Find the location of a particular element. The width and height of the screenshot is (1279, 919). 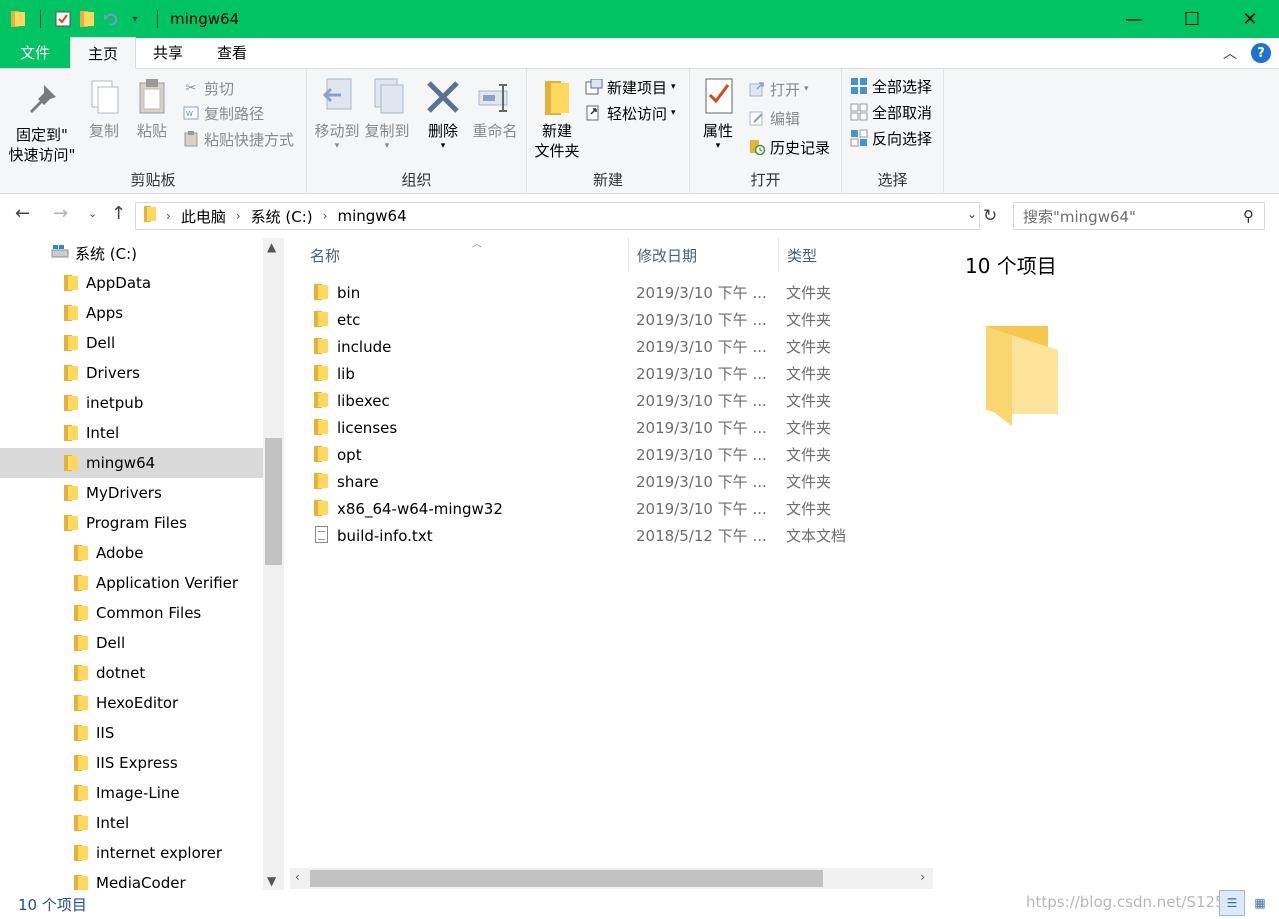

sidebar-item-mingw64: mingw64 is located at coordinates (131, 463).